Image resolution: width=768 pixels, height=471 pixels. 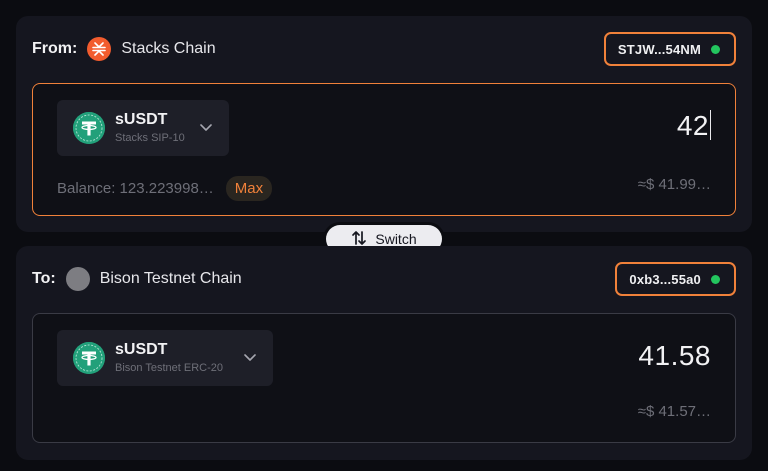 I want to click on from-token-text: sUSDT Stacks SIP-10, so click(x=150, y=128).